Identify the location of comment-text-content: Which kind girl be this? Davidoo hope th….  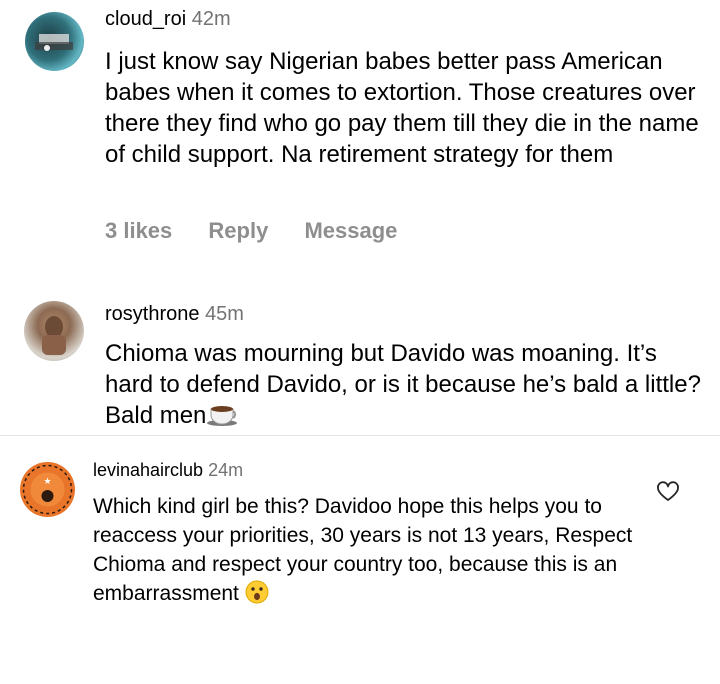
(363, 550).